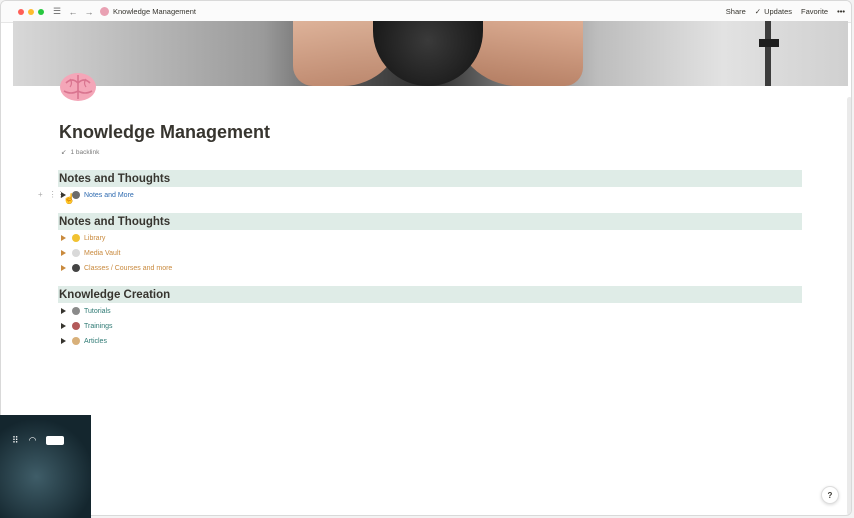 This screenshot has width=854, height=518. What do you see at coordinates (849, 306) in the screenshot?
I see `scrollbar` at bounding box center [849, 306].